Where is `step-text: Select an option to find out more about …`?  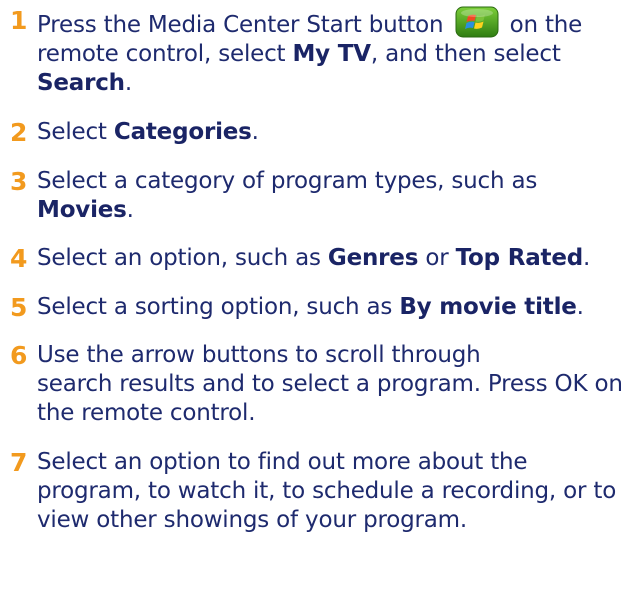 step-text: Select an option to find out more about … is located at coordinates (327, 491).